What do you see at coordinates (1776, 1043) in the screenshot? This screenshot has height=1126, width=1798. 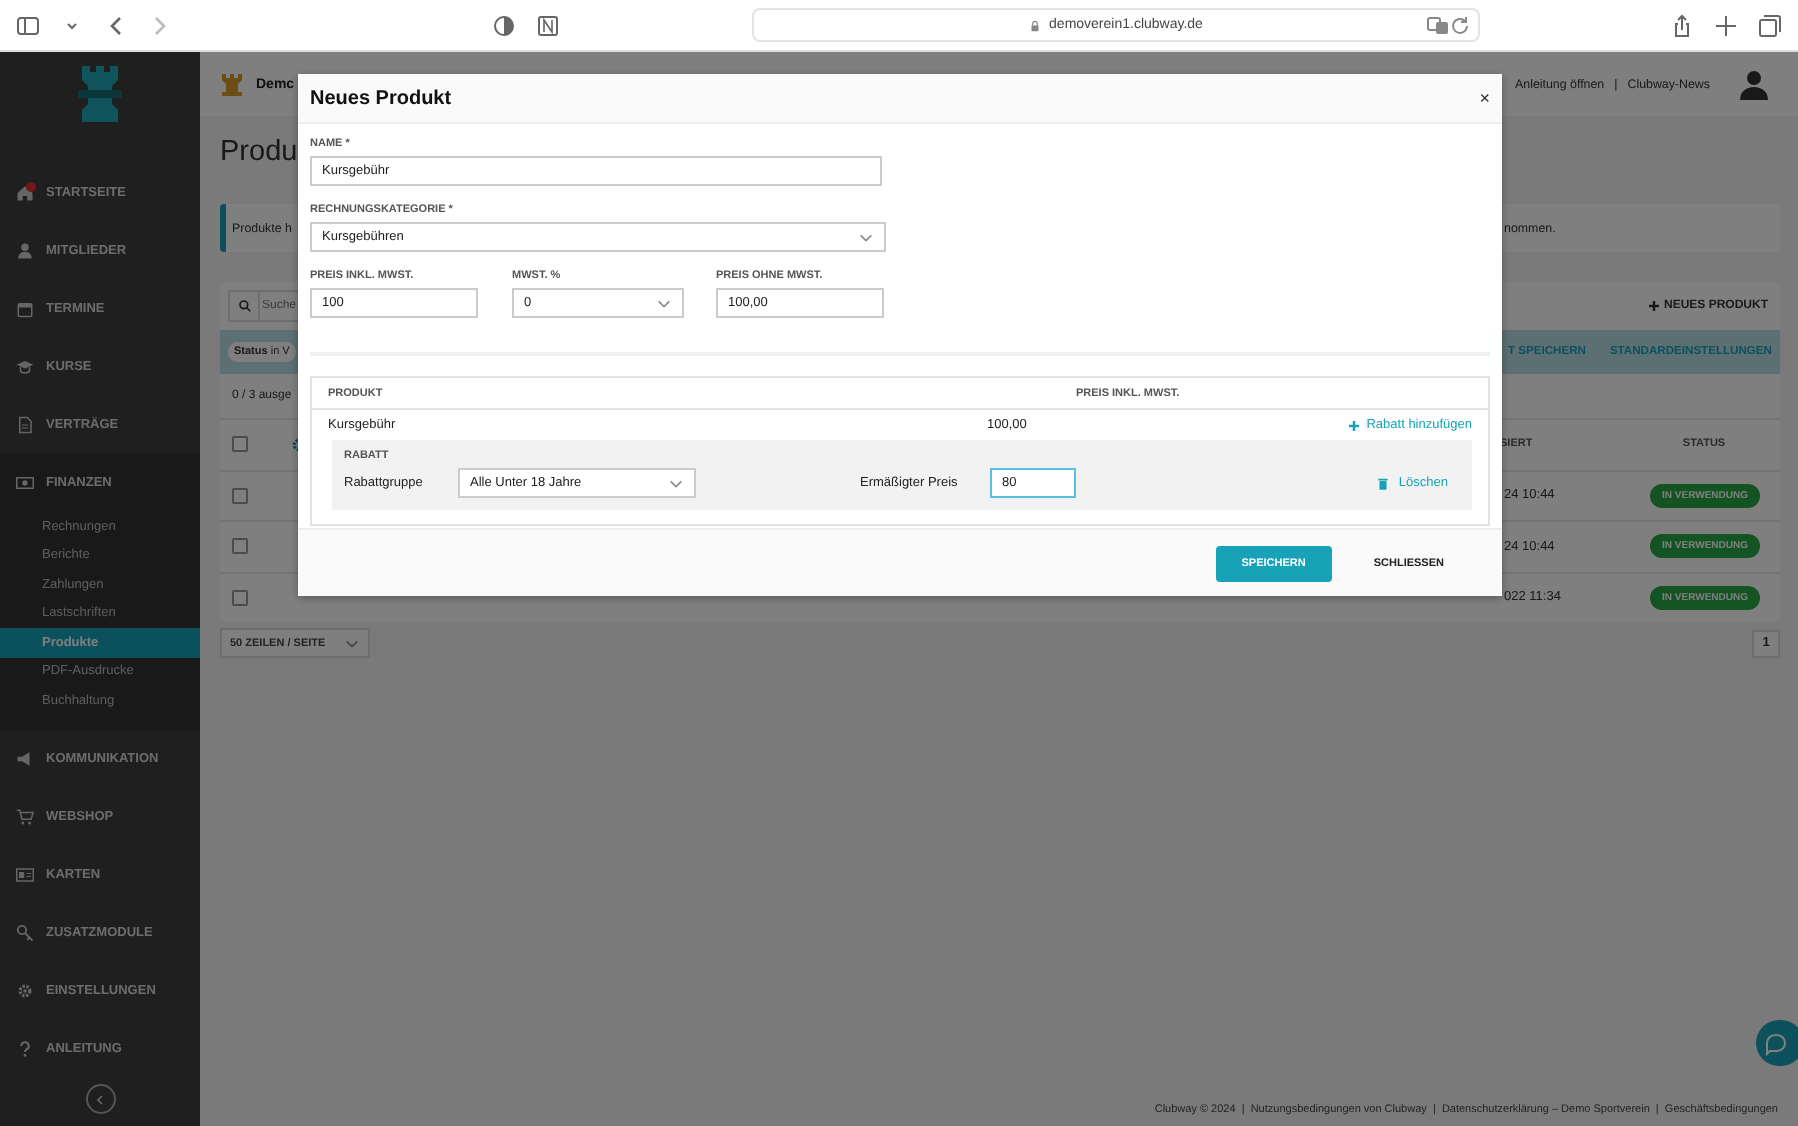 I see `speech-bubble-icon` at bounding box center [1776, 1043].